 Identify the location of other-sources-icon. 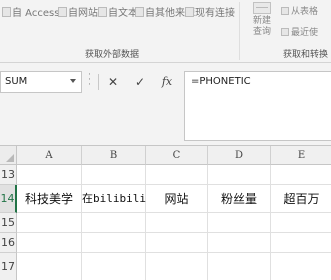
(139, 12).